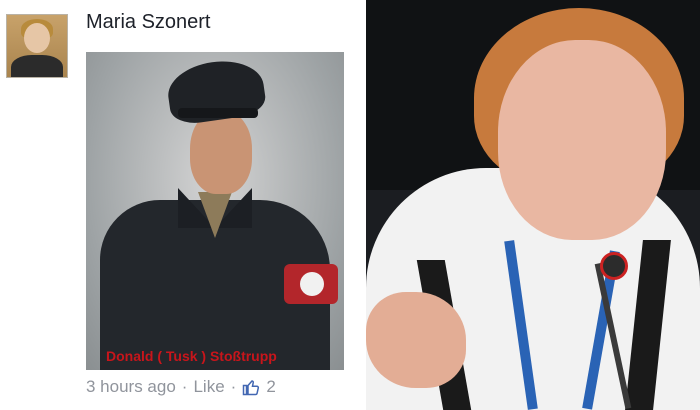  I want to click on avatar-face, so click(37, 38).